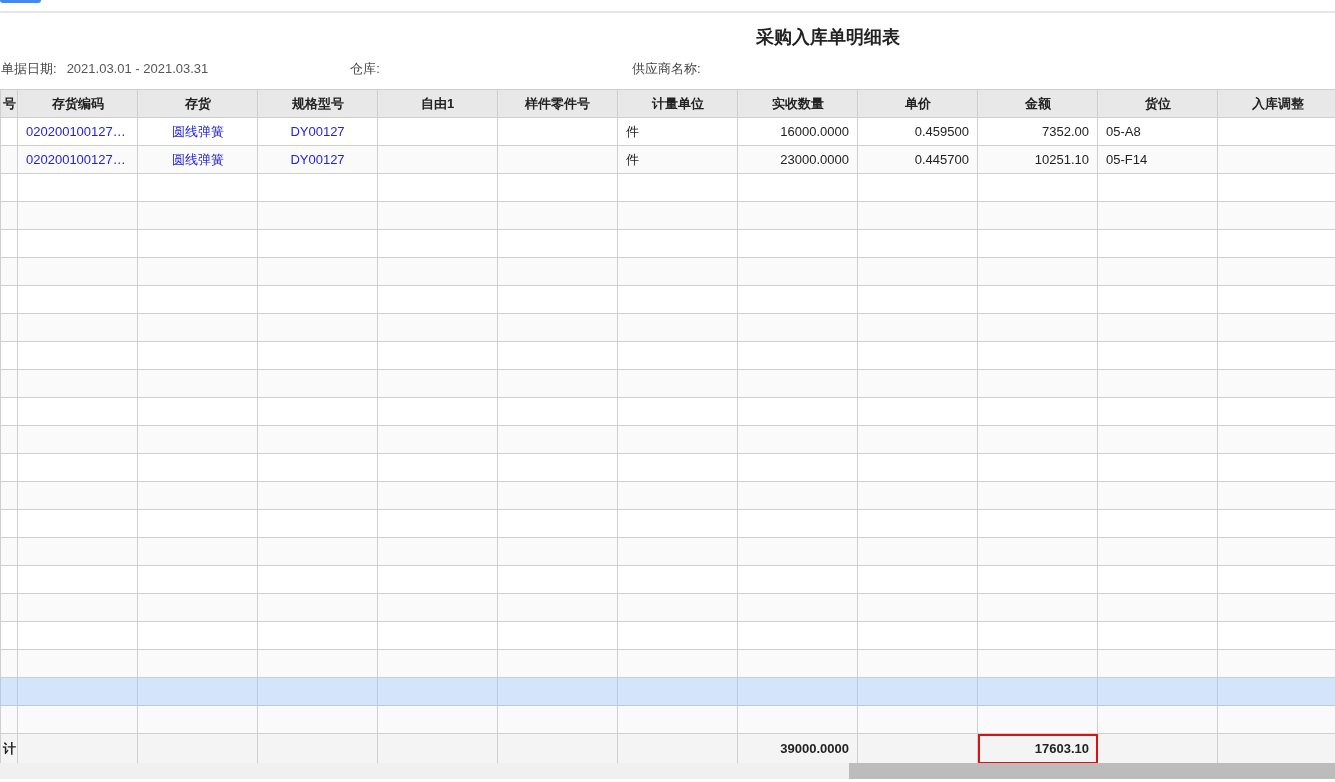 This screenshot has height=782, width=1335. Describe the element at coordinates (1061, 159) in the screenshot. I see `table-cell: 10251.10` at that location.